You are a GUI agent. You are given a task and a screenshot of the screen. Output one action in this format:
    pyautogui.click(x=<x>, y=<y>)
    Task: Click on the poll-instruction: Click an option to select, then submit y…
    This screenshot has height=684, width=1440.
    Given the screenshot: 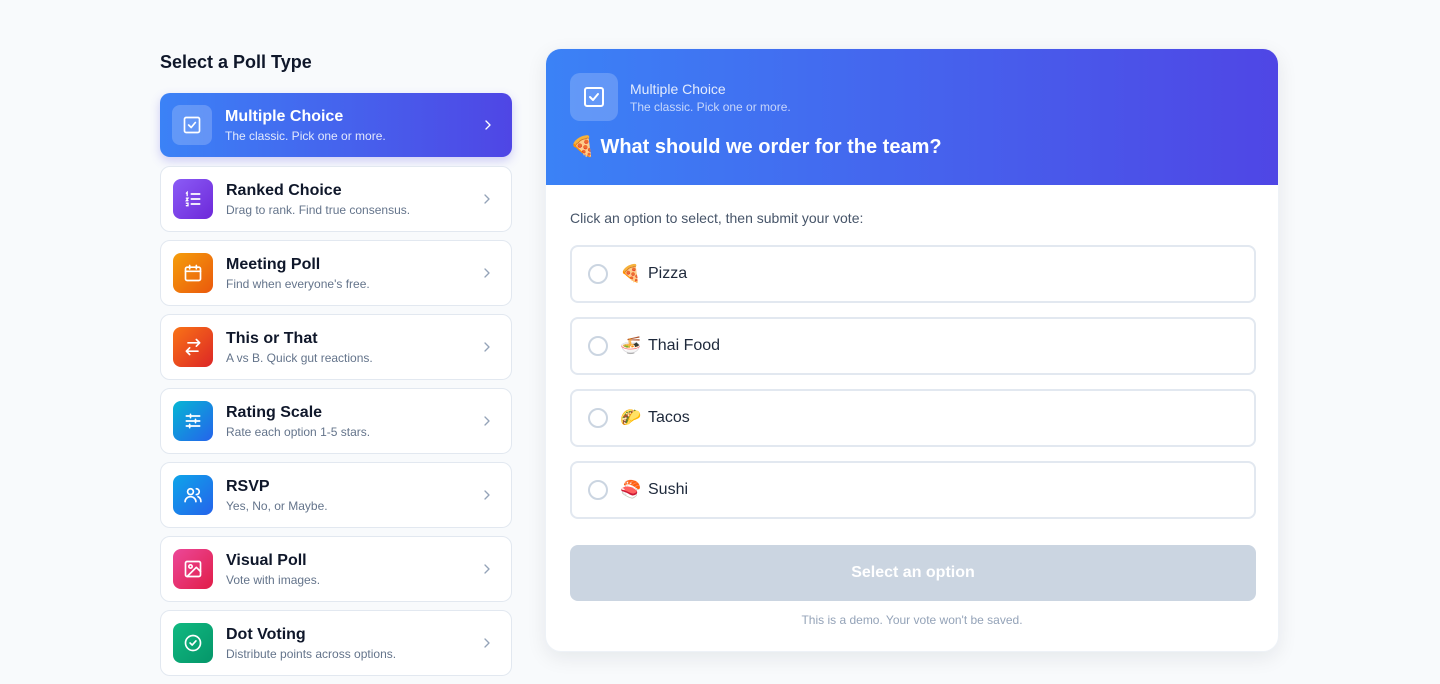 What is the action you would take?
    pyautogui.click(x=717, y=218)
    